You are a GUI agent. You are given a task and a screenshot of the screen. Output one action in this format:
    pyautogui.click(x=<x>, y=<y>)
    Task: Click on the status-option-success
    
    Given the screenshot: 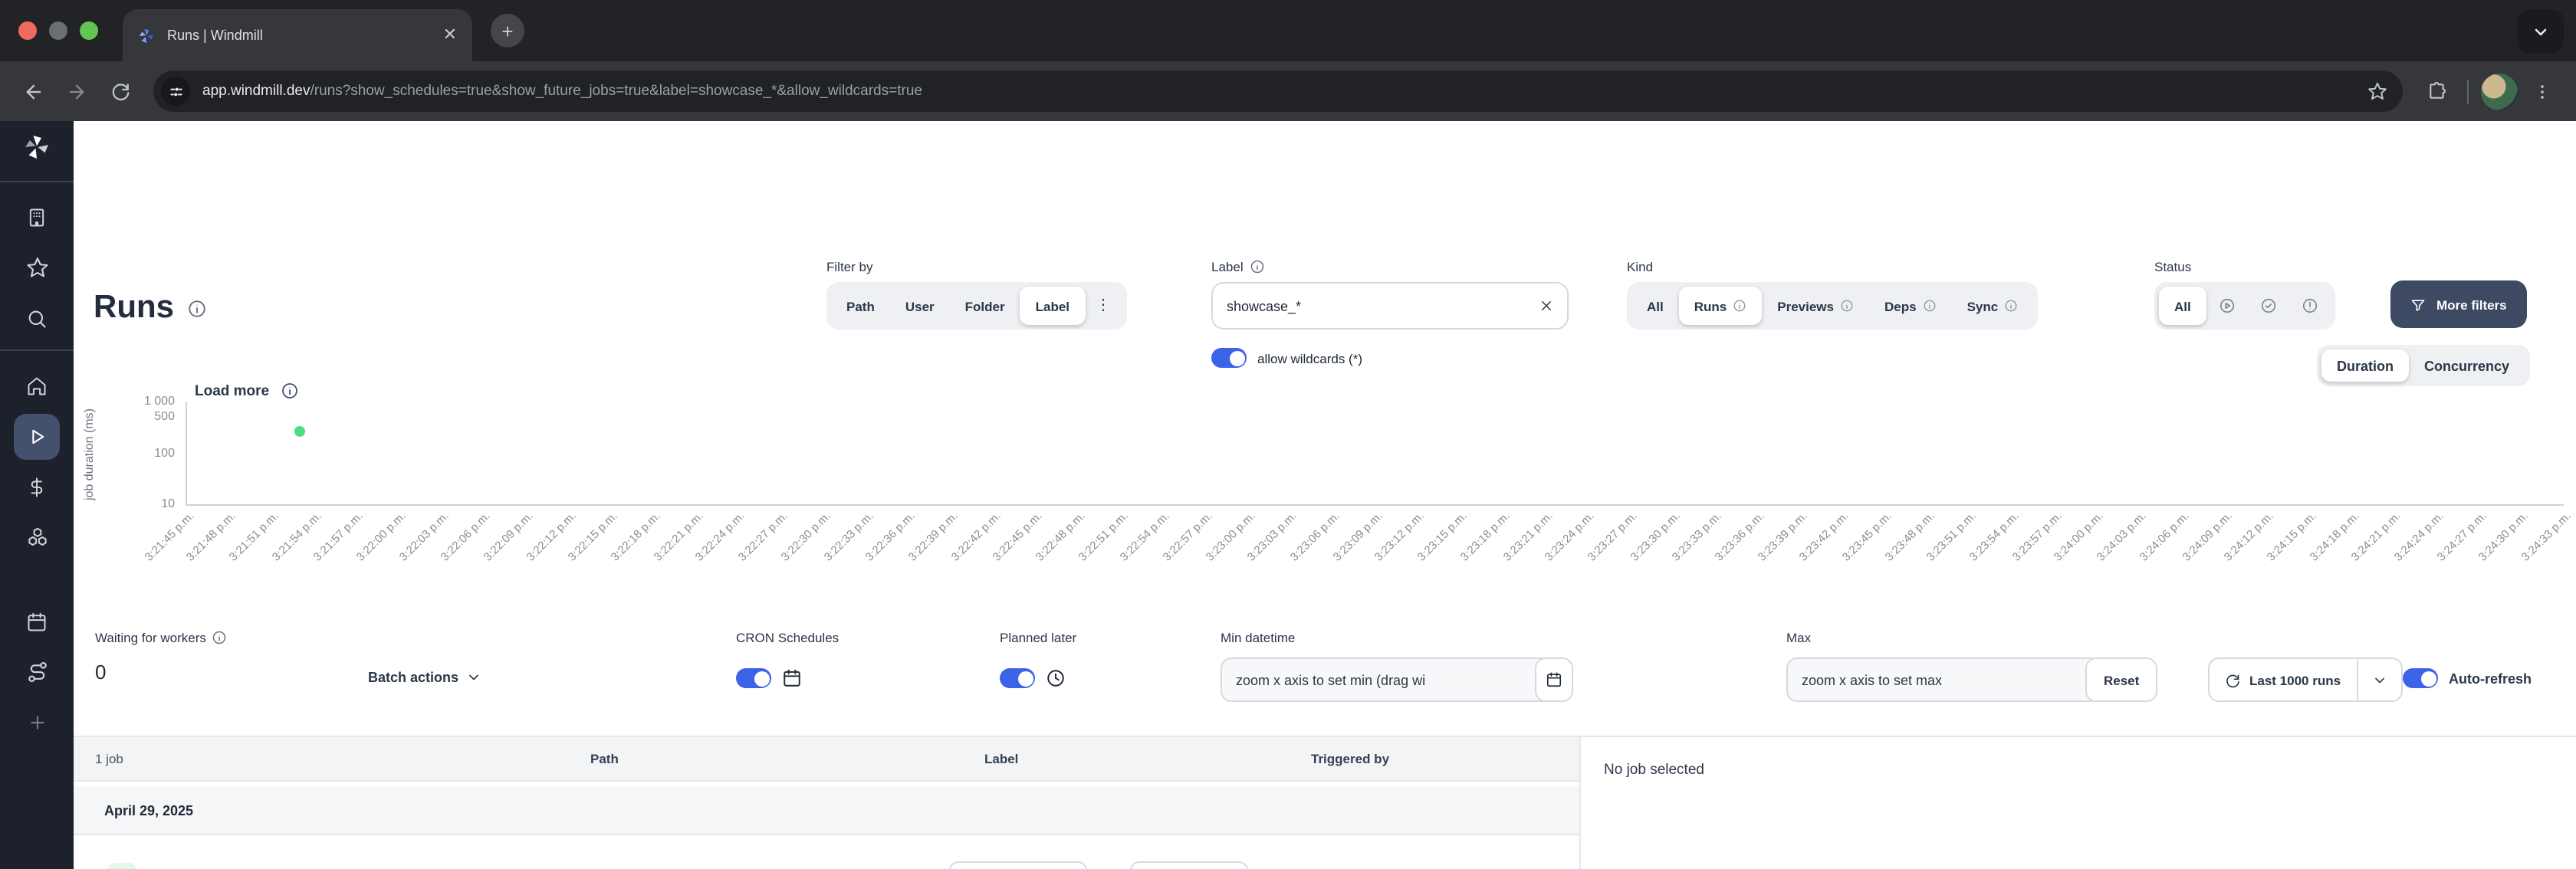 What is the action you would take?
    pyautogui.click(x=2269, y=306)
    